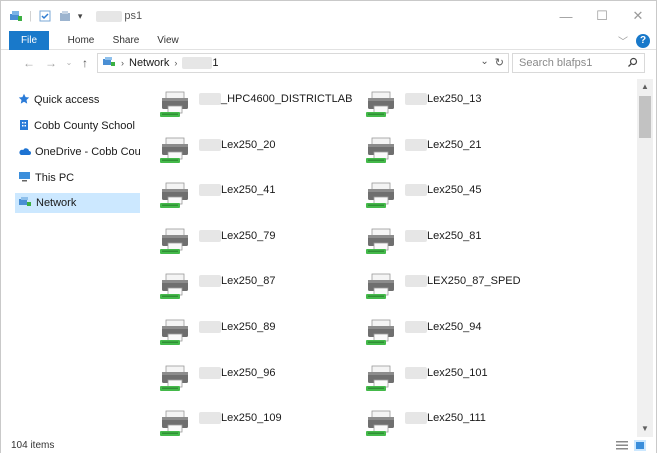  What do you see at coordinates (80, 16) in the screenshot?
I see `customize-qat-icon: ▾` at bounding box center [80, 16].